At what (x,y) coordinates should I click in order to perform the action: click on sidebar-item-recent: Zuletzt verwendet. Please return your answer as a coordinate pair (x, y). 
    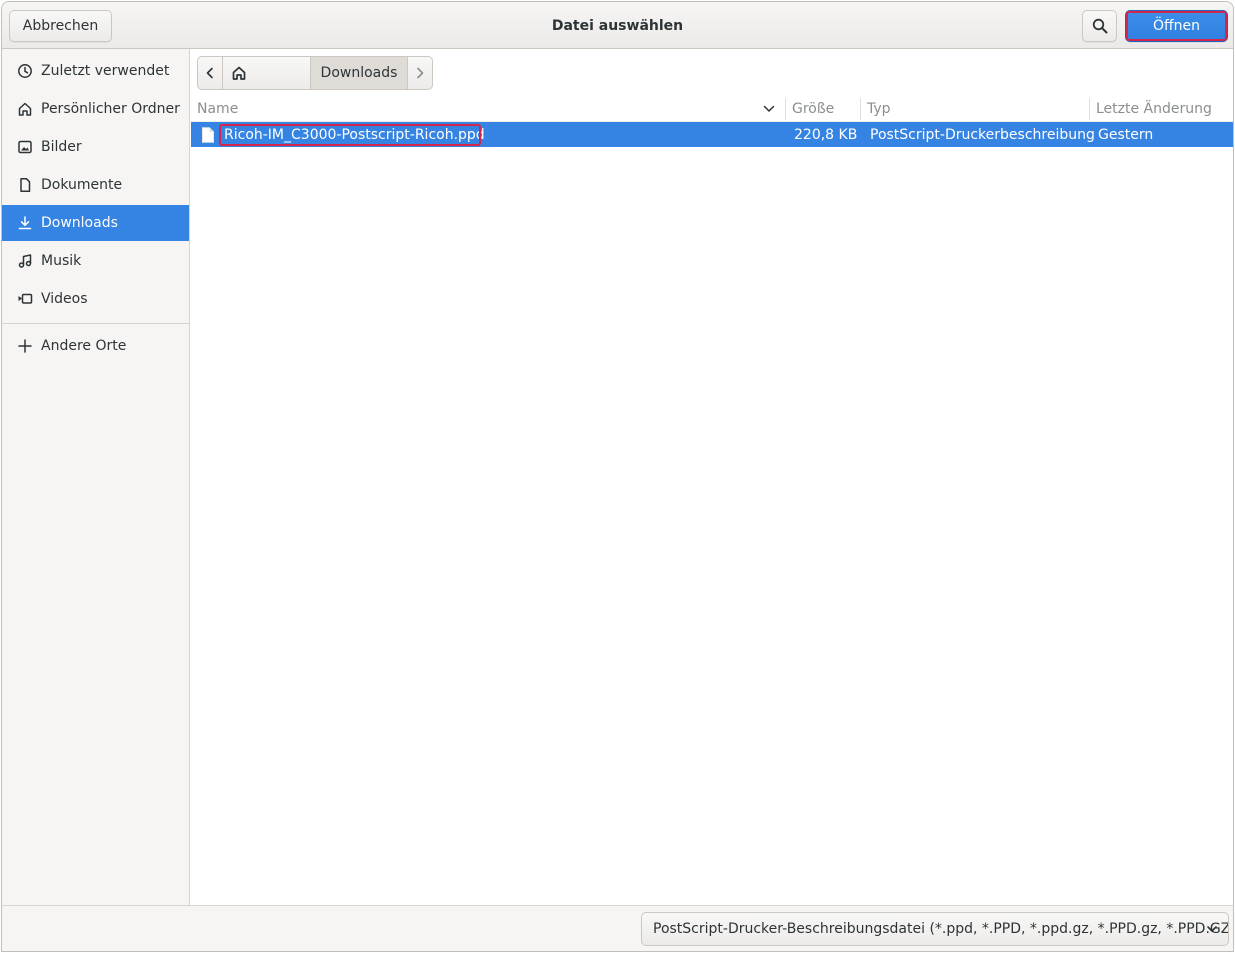
    Looking at the image, I should click on (95, 71).